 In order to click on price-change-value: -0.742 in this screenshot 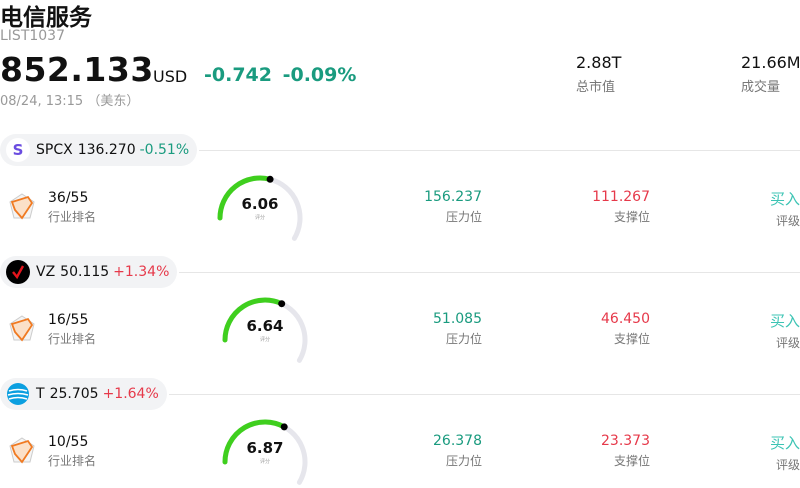, I will do `click(238, 75)`.